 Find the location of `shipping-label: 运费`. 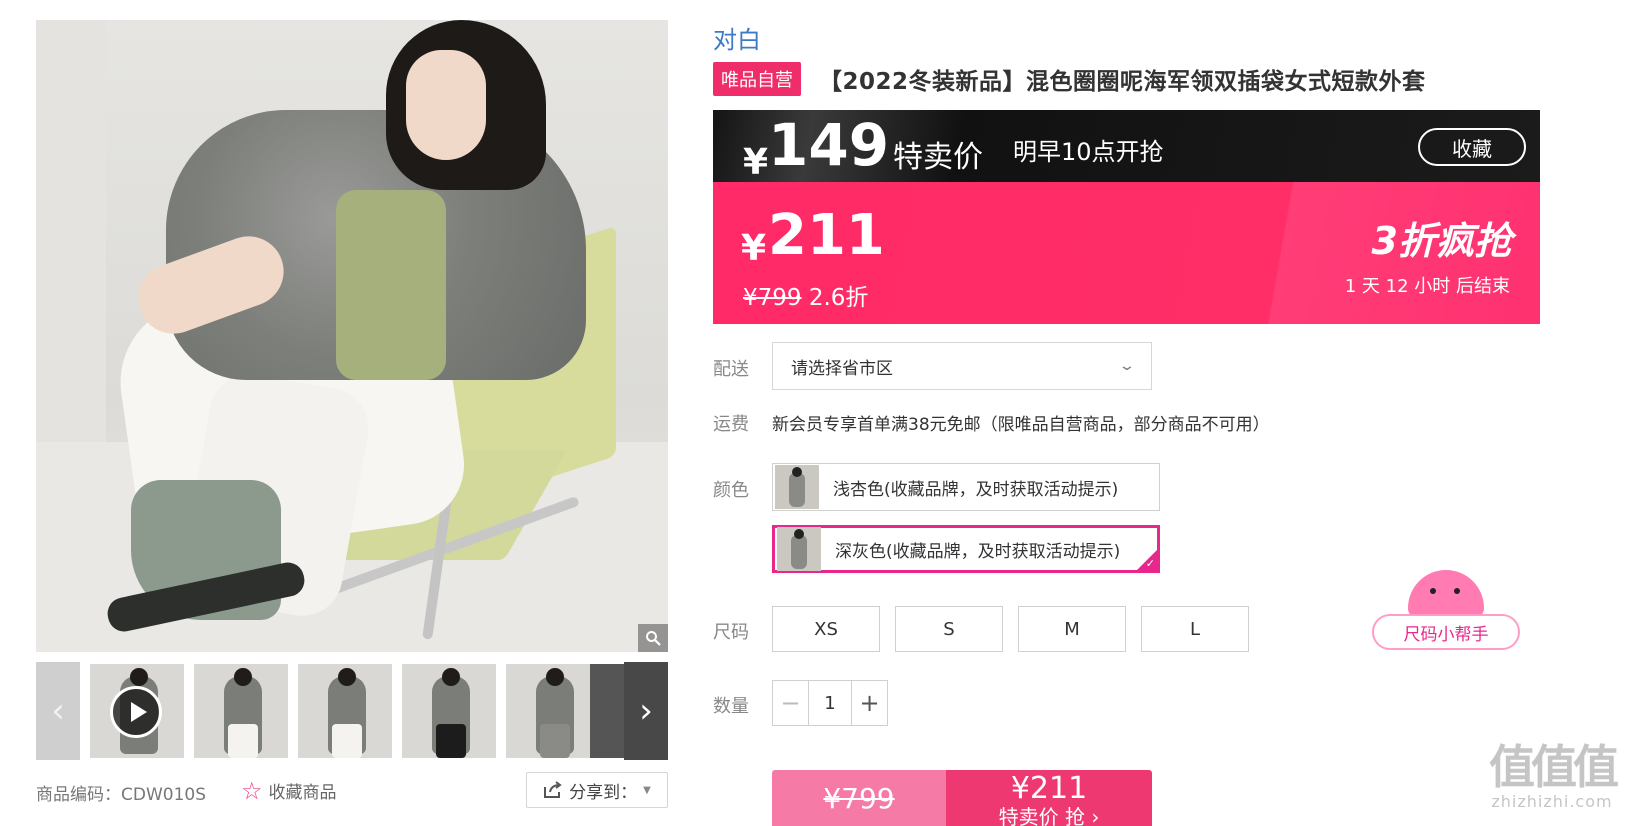

shipping-label: 运费 is located at coordinates (731, 424).